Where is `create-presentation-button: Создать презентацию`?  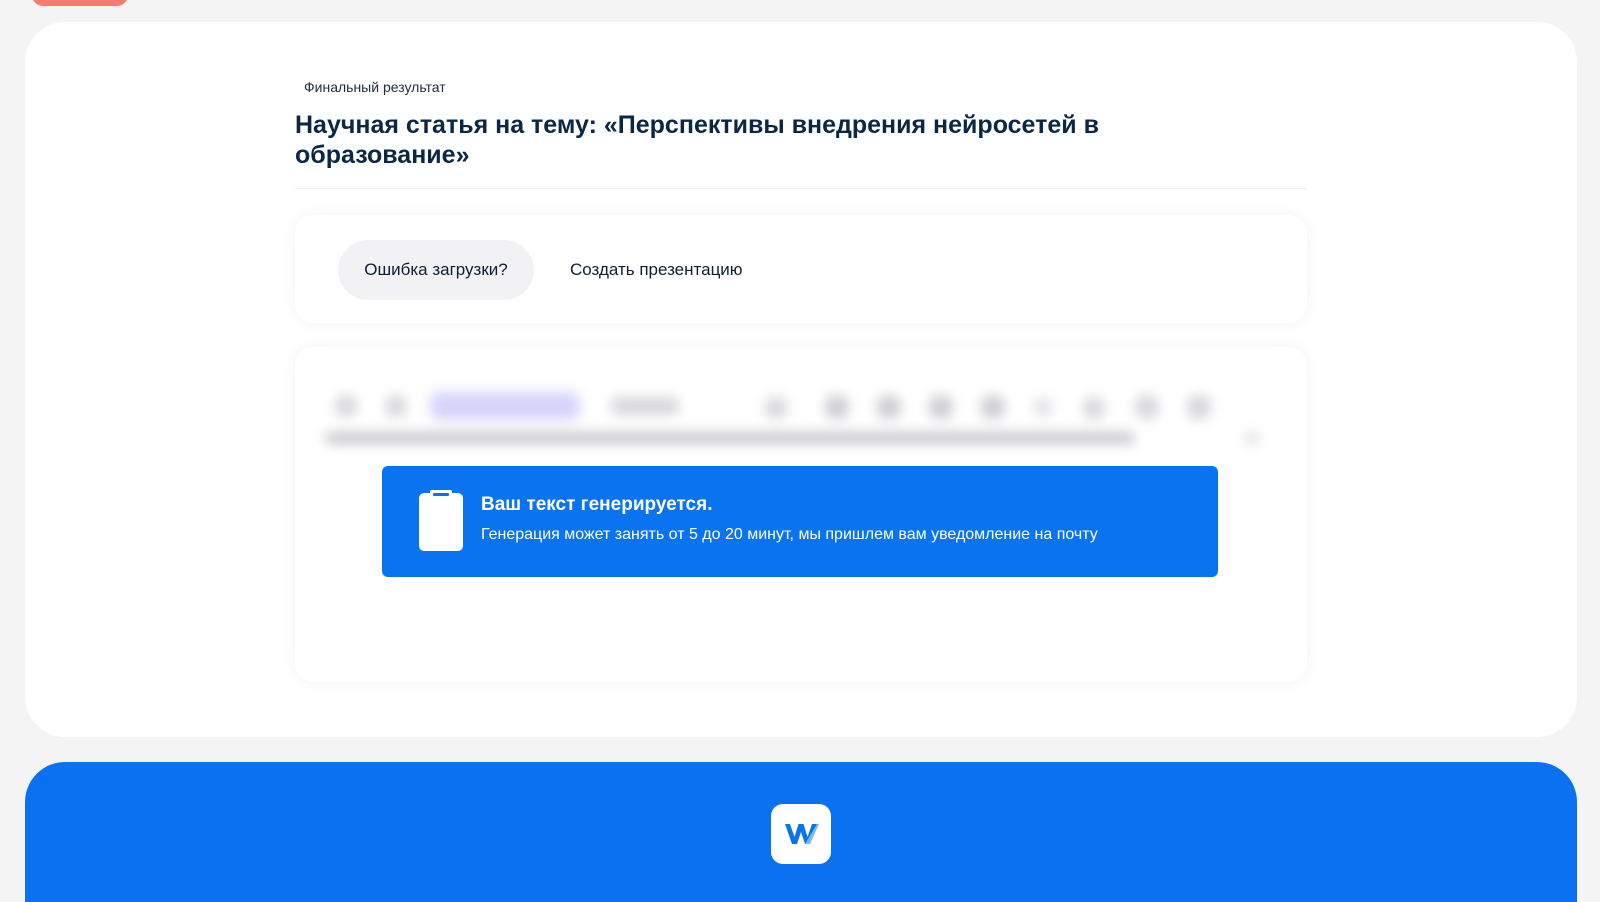 create-presentation-button: Создать презентацию is located at coordinates (656, 270).